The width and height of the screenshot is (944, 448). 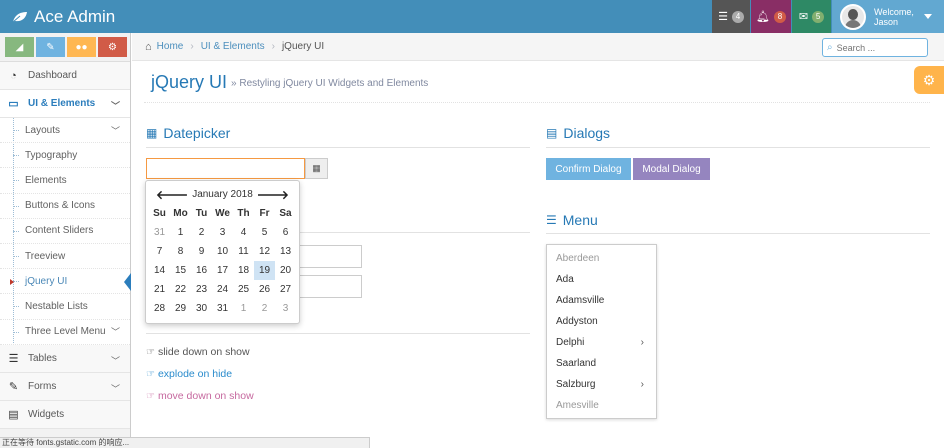 I want to click on calendar-day: 18, so click(x=243, y=270).